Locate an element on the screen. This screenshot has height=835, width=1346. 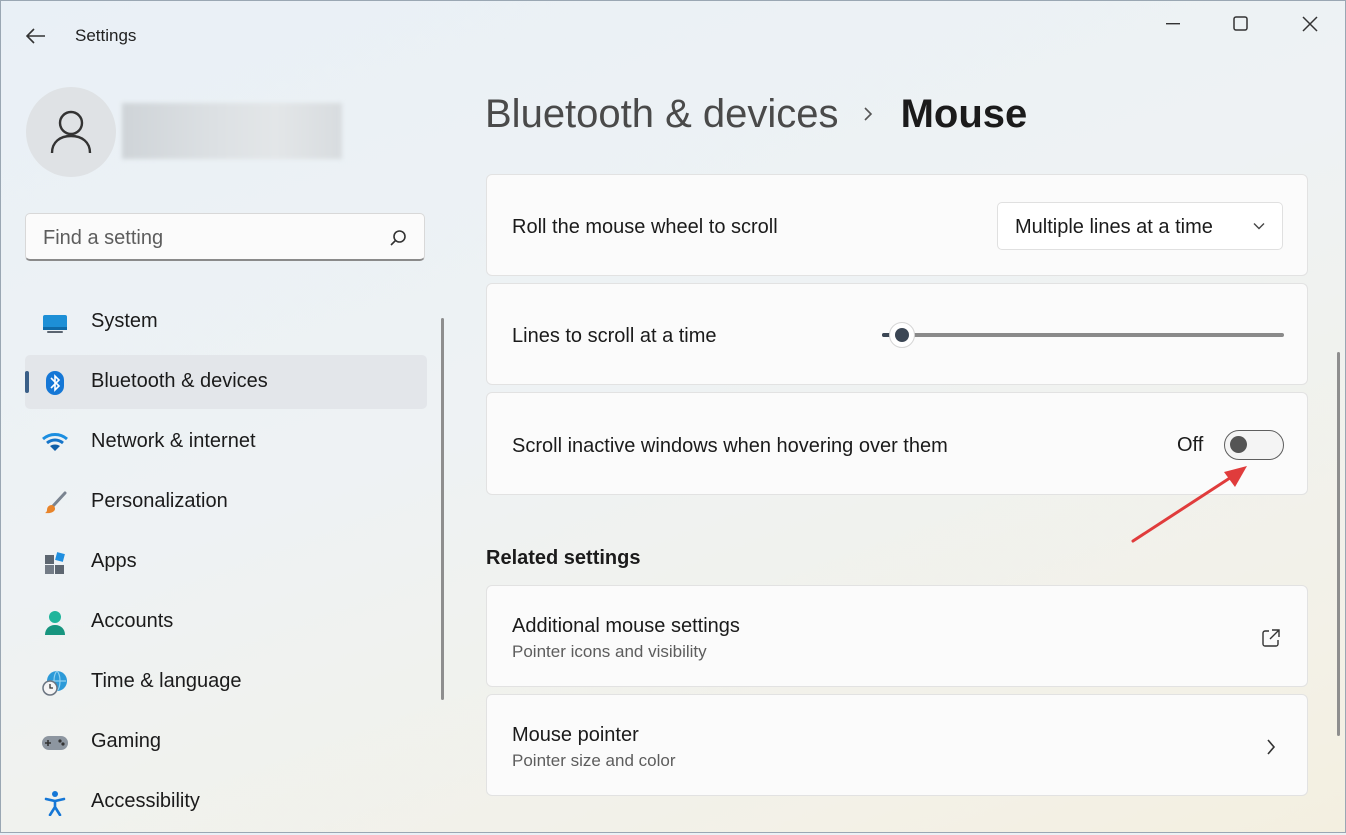
chevron-down-icon is located at coordinates (1259, 226).